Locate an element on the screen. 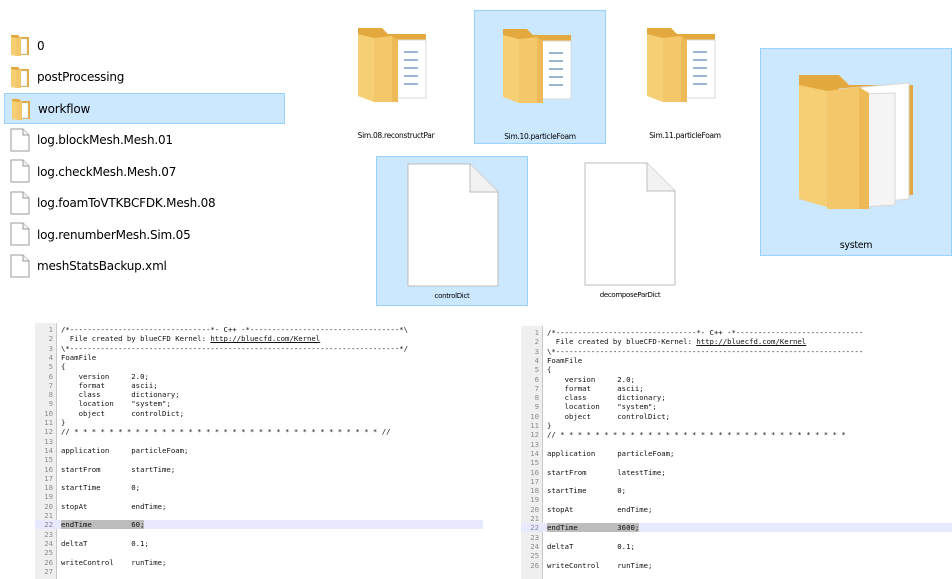 The width and height of the screenshot is (952, 579). code-text: FoamFile is located at coordinates (78, 357).